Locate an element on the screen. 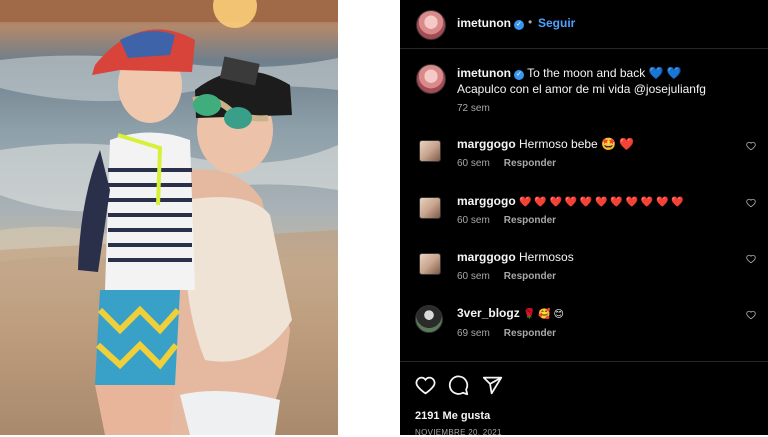 This screenshot has height=437, width=768. post-date: NOVIEMBRE 20, 2021 is located at coordinates (458, 432).